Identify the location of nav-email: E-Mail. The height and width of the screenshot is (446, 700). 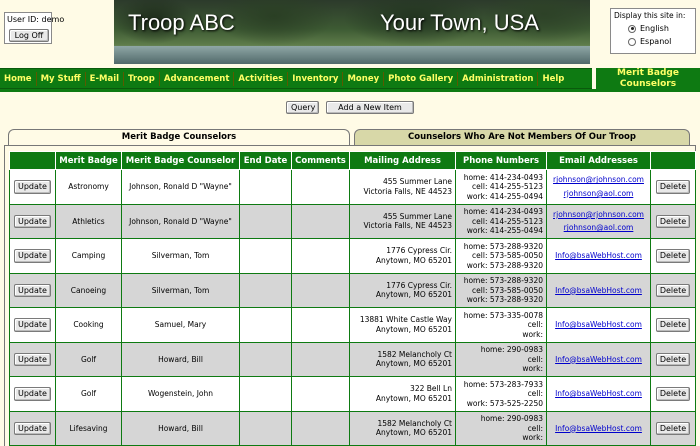
(105, 78).